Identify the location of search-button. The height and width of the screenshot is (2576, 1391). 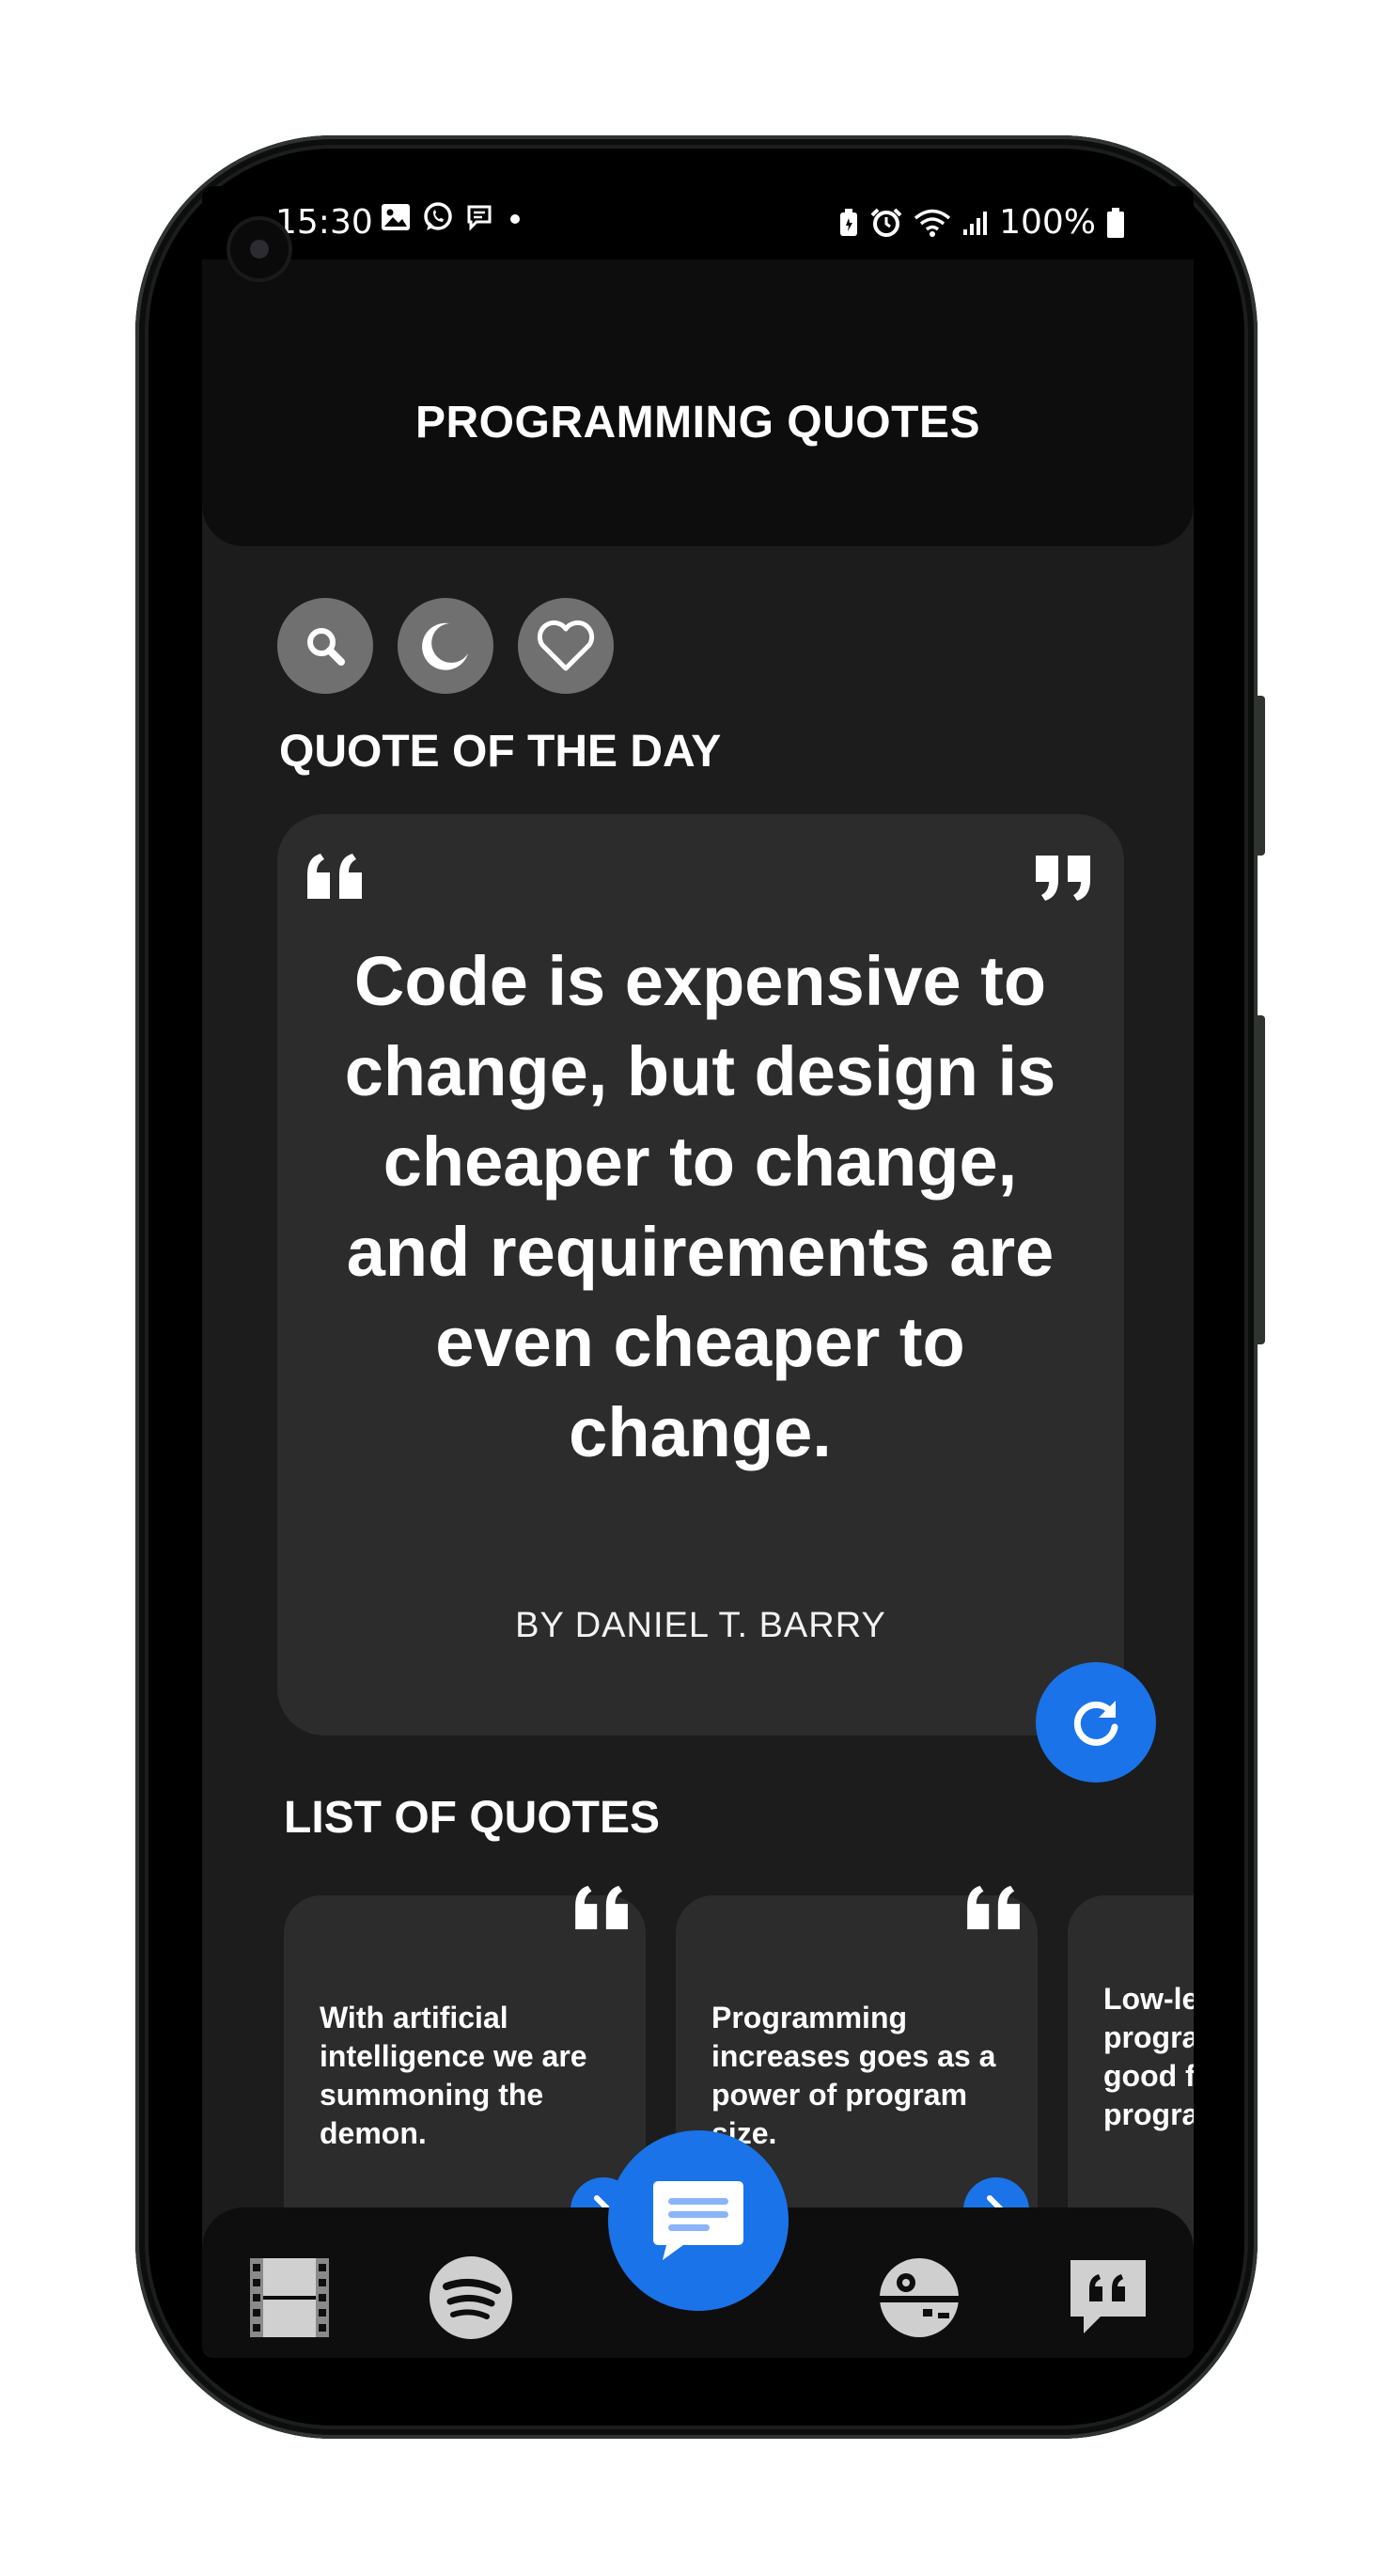
(325, 646).